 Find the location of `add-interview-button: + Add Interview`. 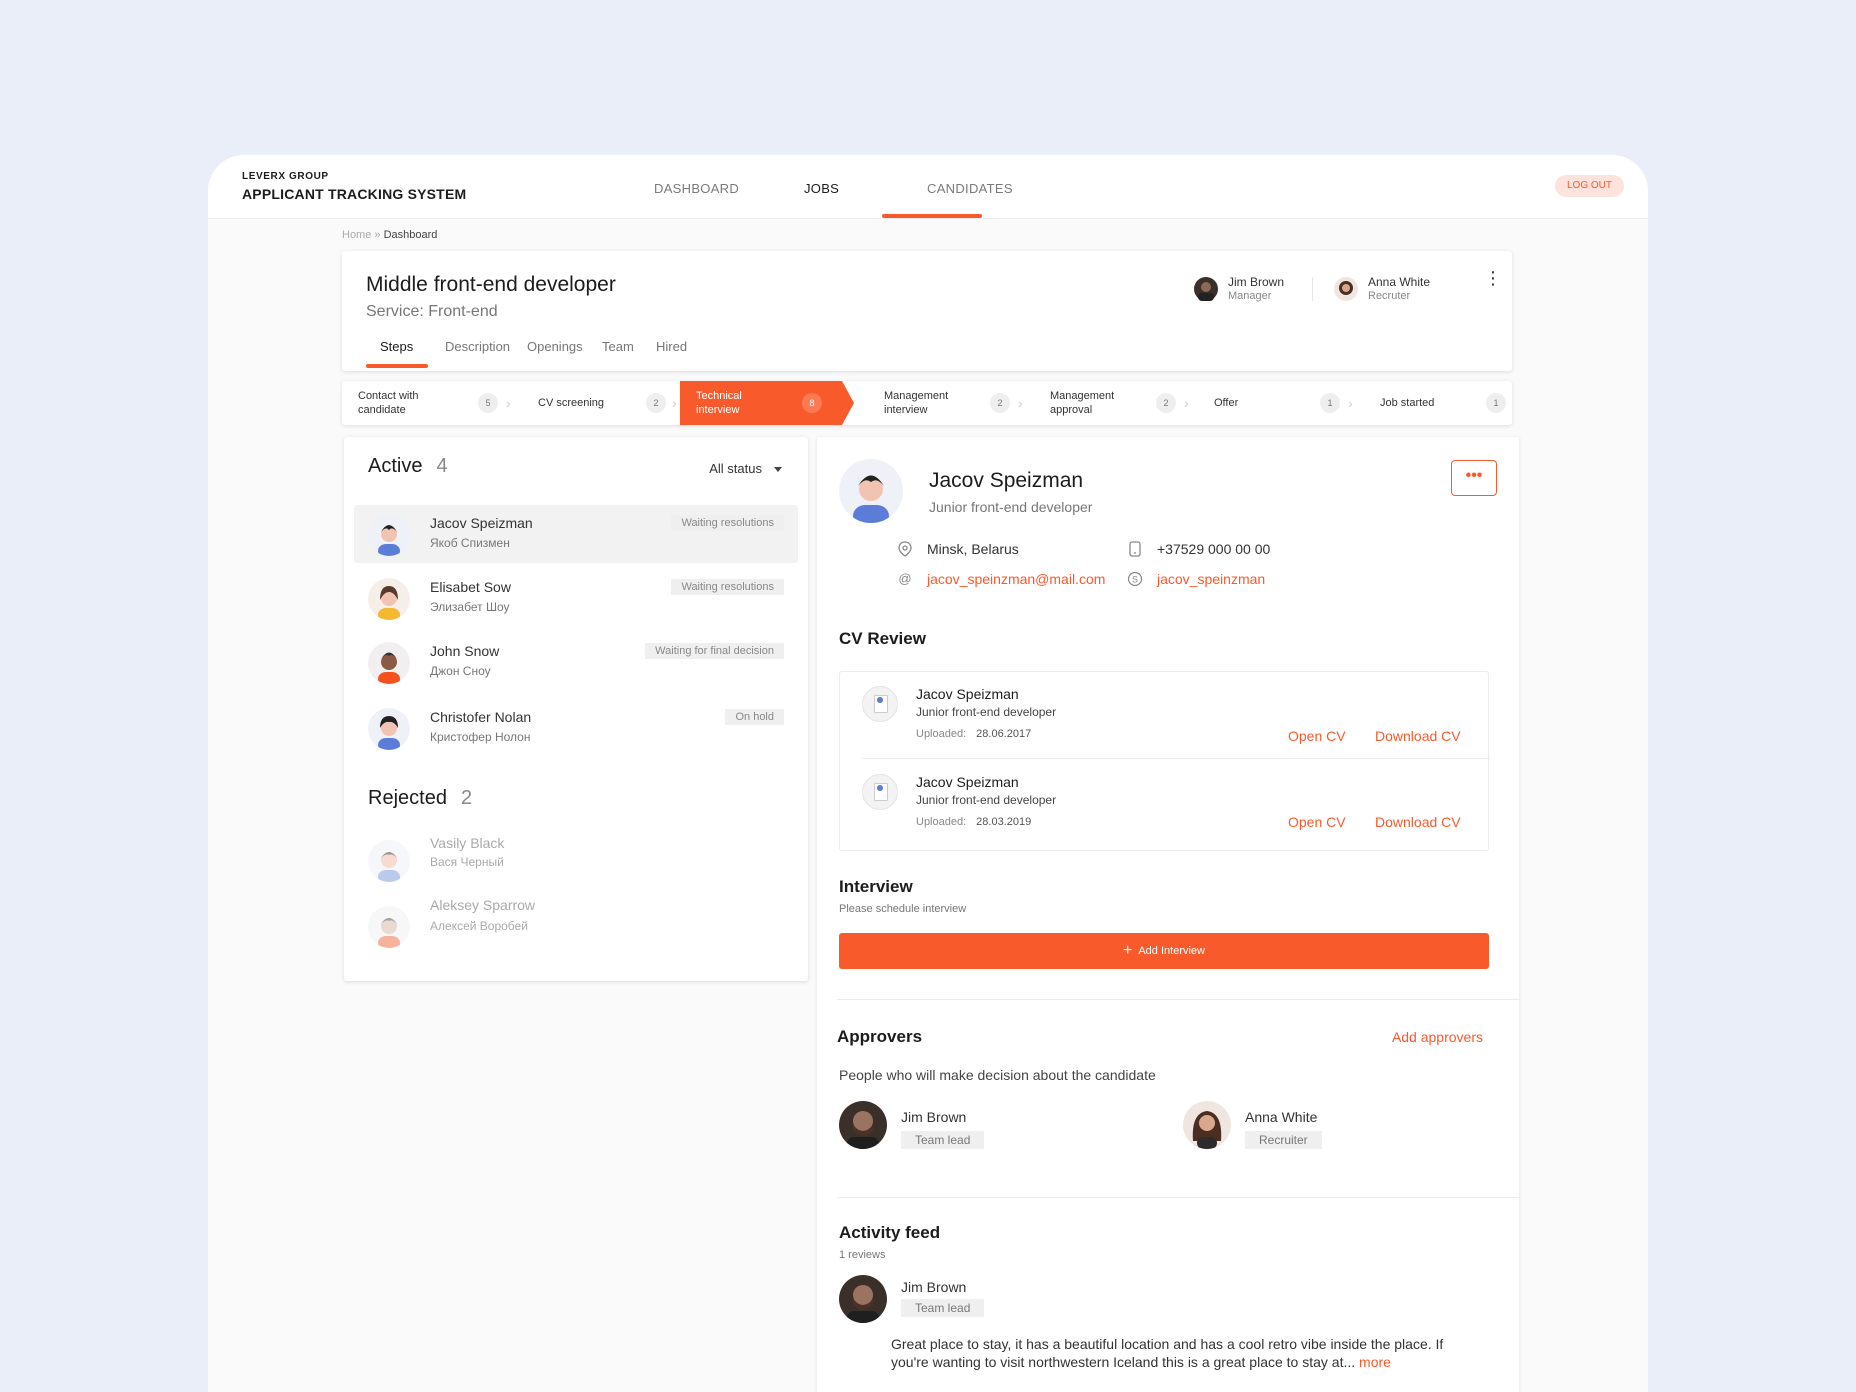

add-interview-button: + Add Interview is located at coordinates (1164, 951).